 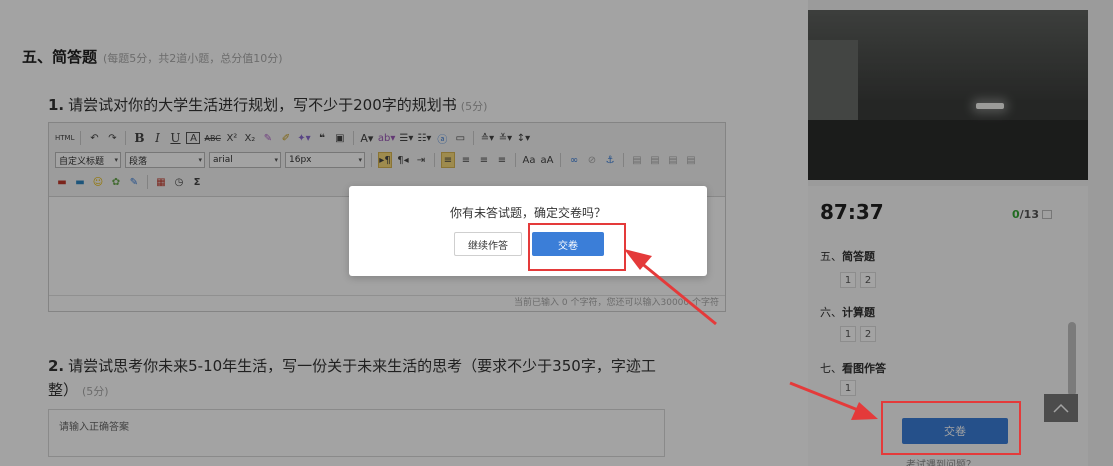 What do you see at coordinates (577, 247) in the screenshot?
I see `highlight-box-dialog` at bounding box center [577, 247].